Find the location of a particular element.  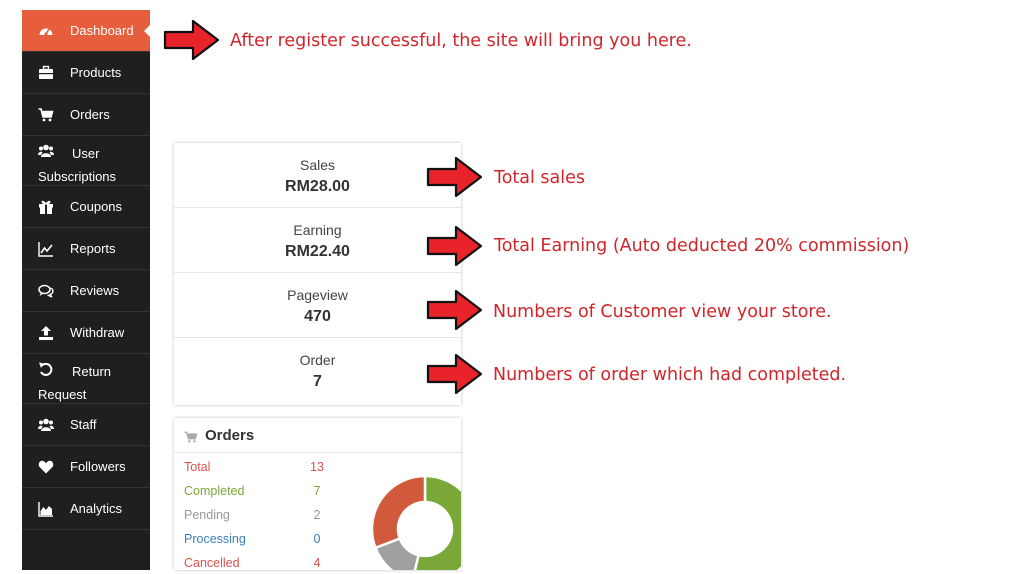

pageview-annotation: Numbers of Customer view your store. is located at coordinates (662, 312).